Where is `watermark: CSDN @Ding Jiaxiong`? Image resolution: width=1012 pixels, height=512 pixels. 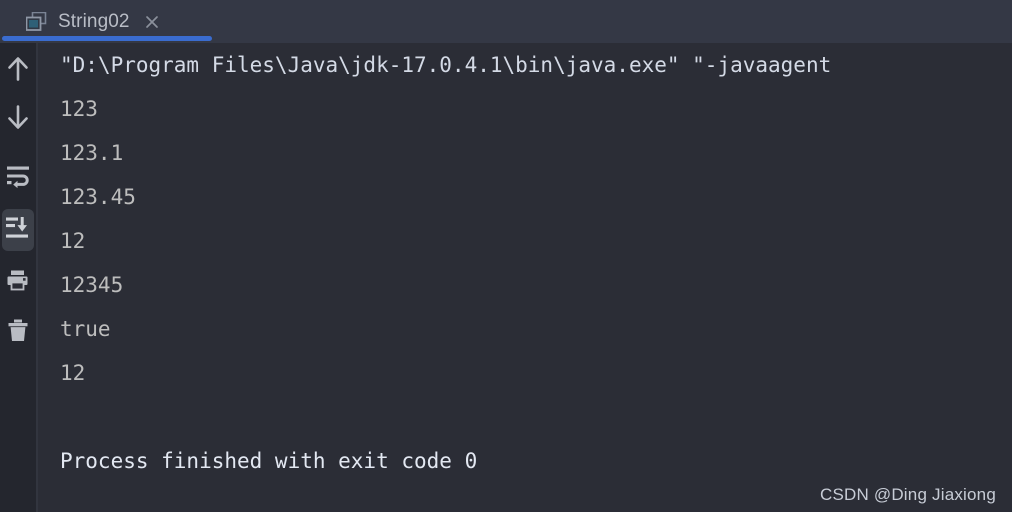
watermark: CSDN @Ding Jiaxiong is located at coordinates (907, 494).